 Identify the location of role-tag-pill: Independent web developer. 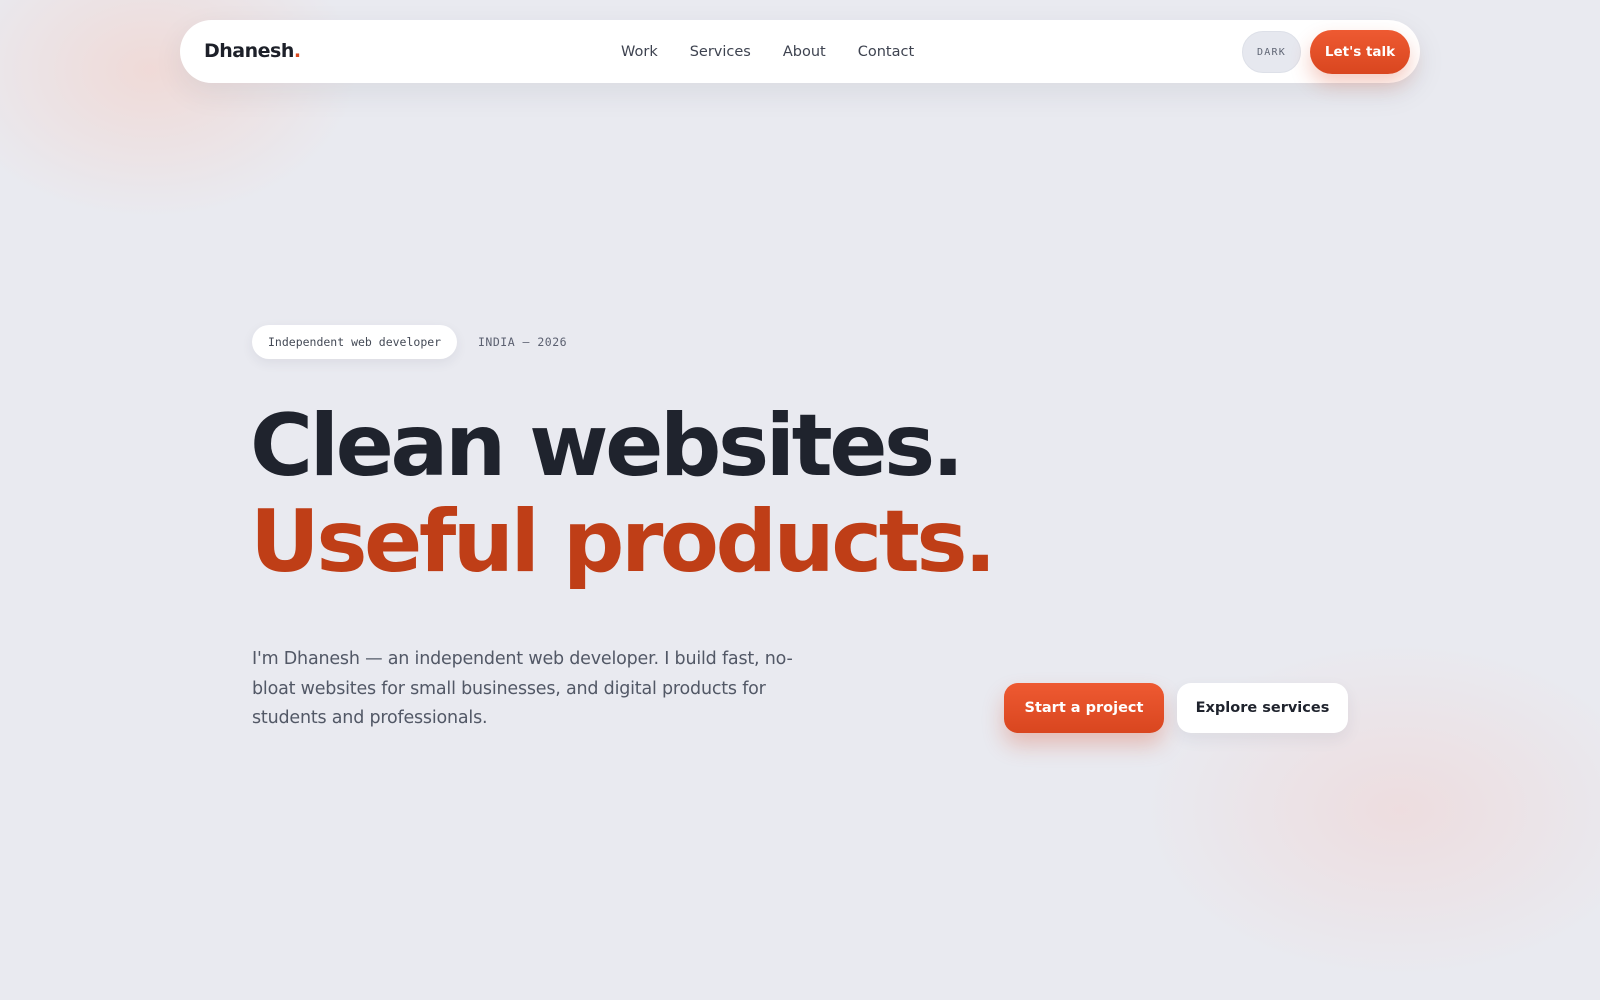
(355, 342).